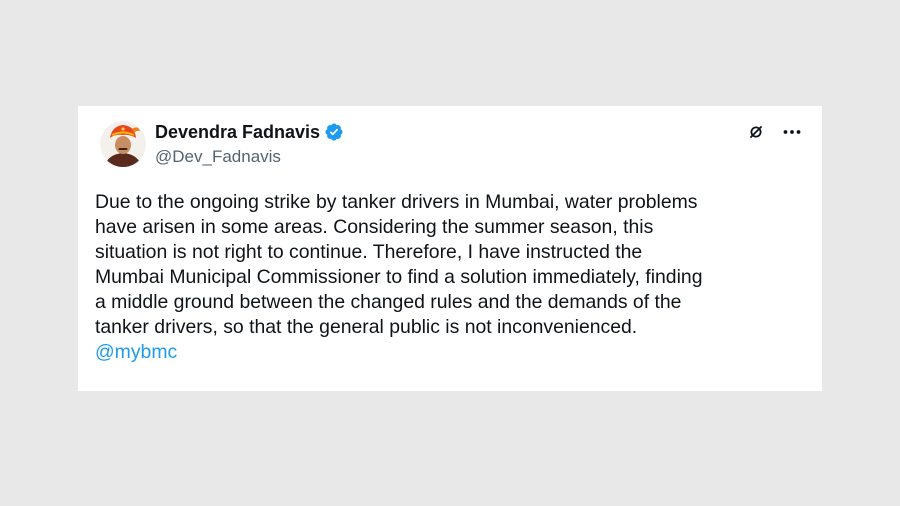 This screenshot has height=506, width=900. I want to click on avatar-image, so click(123, 144).